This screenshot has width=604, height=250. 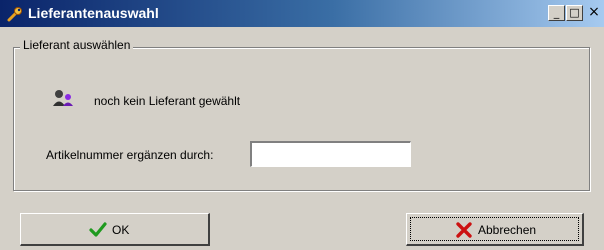 What do you see at coordinates (64, 98) in the screenshot?
I see `supplier-people-icon` at bounding box center [64, 98].